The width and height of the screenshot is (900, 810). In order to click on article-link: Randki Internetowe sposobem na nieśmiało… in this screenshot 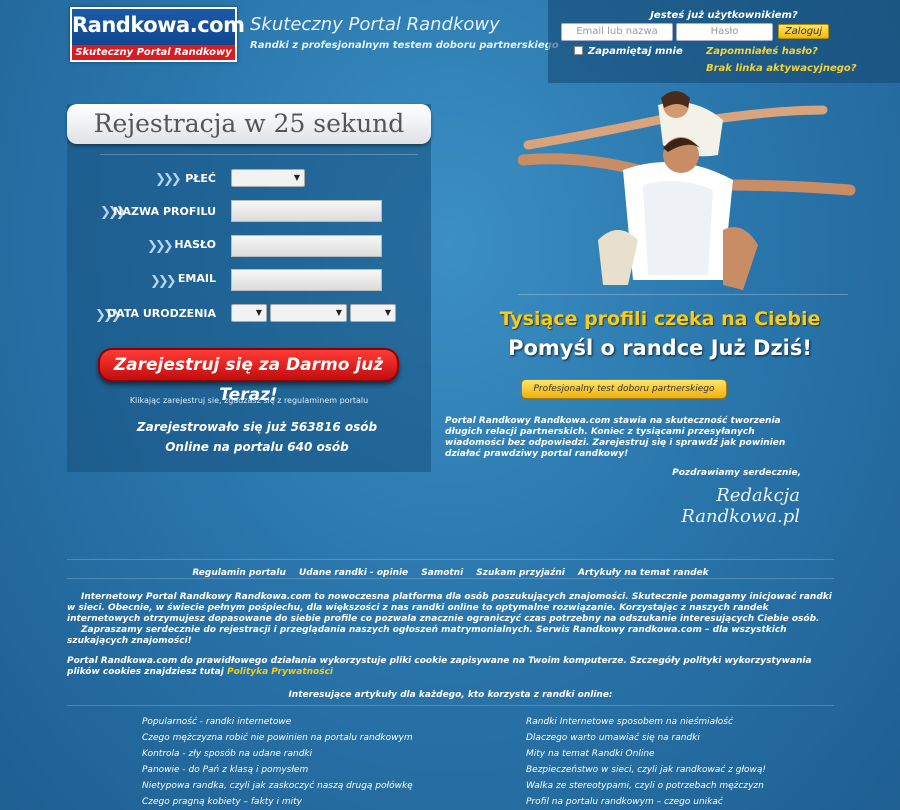, I will do `click(691, 724)`.